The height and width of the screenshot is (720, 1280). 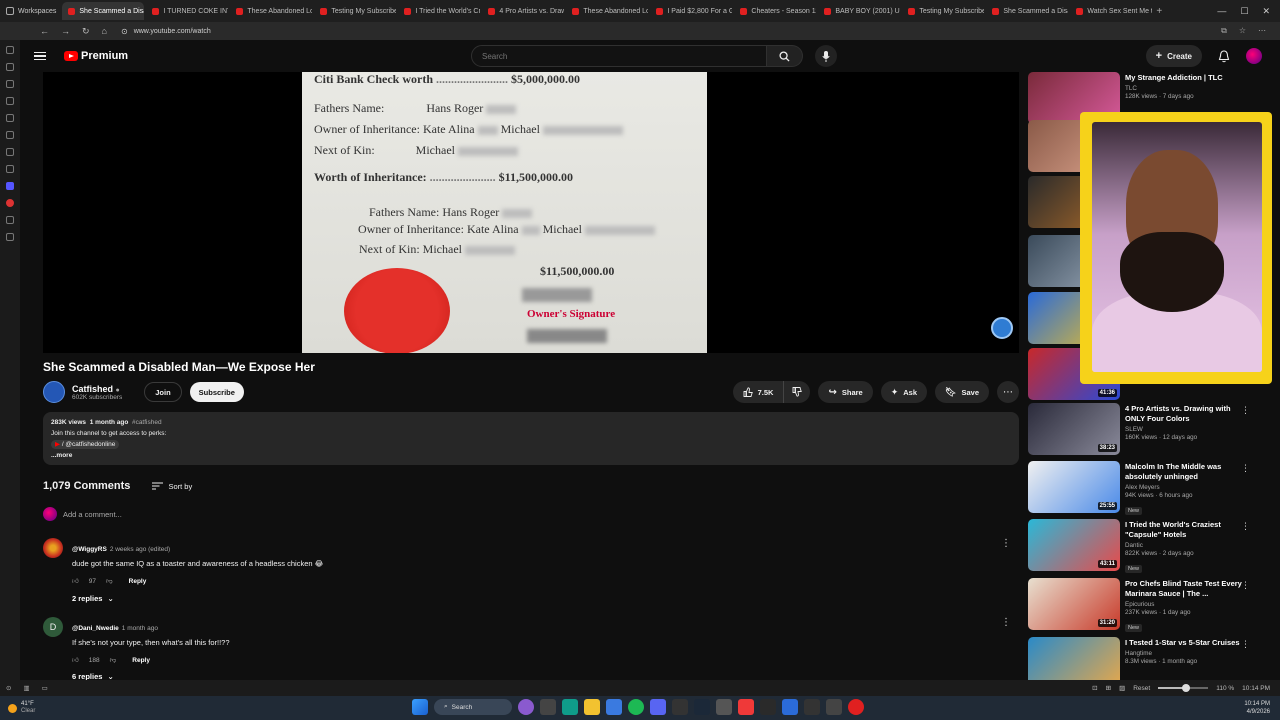 What do you see at coordinates (1254, 56) in the screenshot?
I see `account-avatar` at bounding box center [1254, 56].